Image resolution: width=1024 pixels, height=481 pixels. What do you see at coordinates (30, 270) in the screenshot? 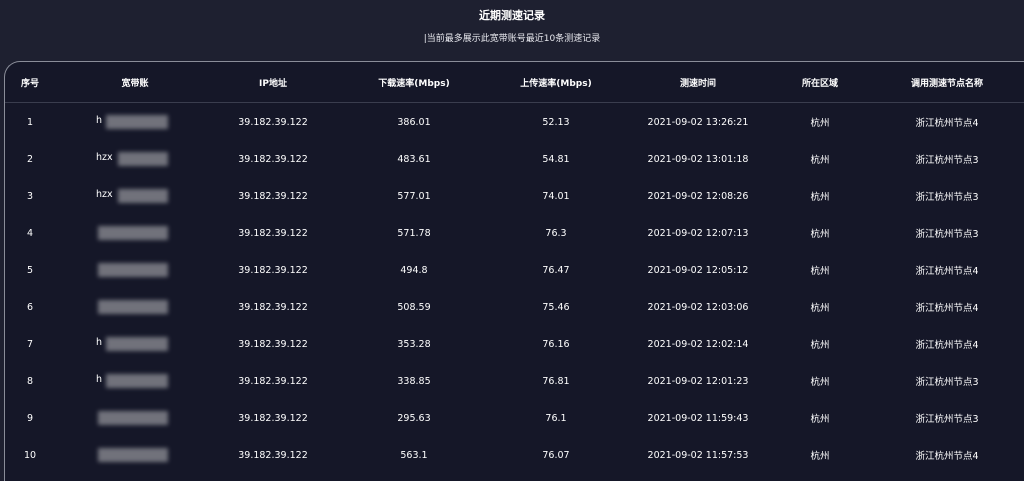
I see `row-index: 5` at bounding box center [30, 270].